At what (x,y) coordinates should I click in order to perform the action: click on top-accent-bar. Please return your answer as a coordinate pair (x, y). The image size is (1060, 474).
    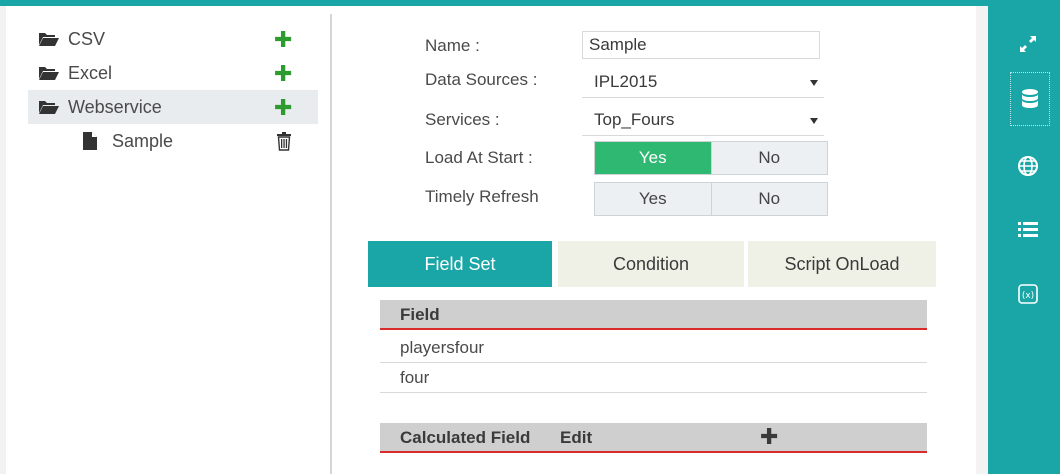
    Looking at the image, I should click on (530, 3).